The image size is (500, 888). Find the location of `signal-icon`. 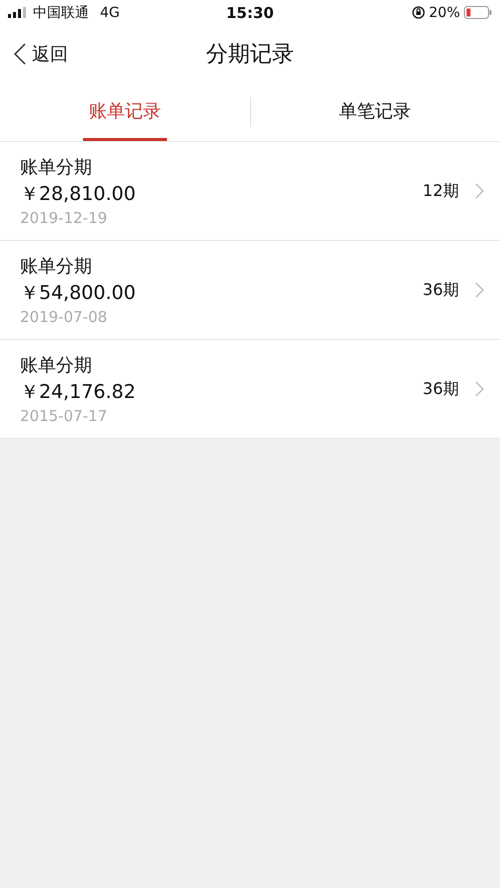

signal-icon is located at coordinates (18, 12).